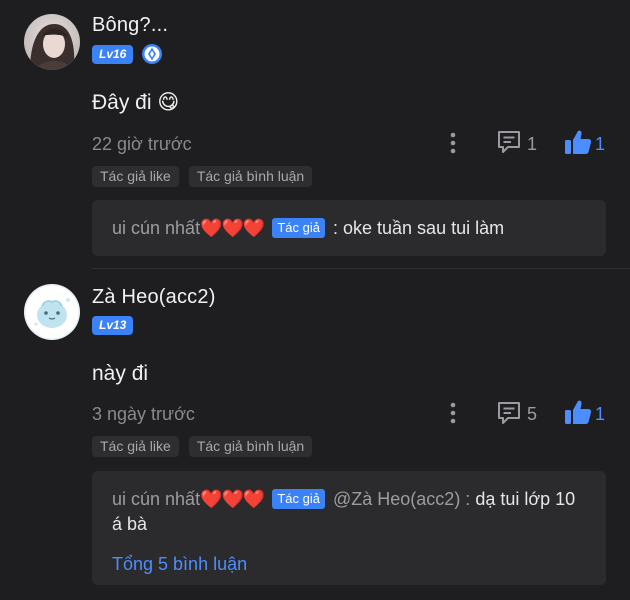 Image resolution: width=630 pixels, height=600 pixels. What do you see at coordinates (361, 268) in the screenshot?
I see `divider` at bounding box center [361, 268].